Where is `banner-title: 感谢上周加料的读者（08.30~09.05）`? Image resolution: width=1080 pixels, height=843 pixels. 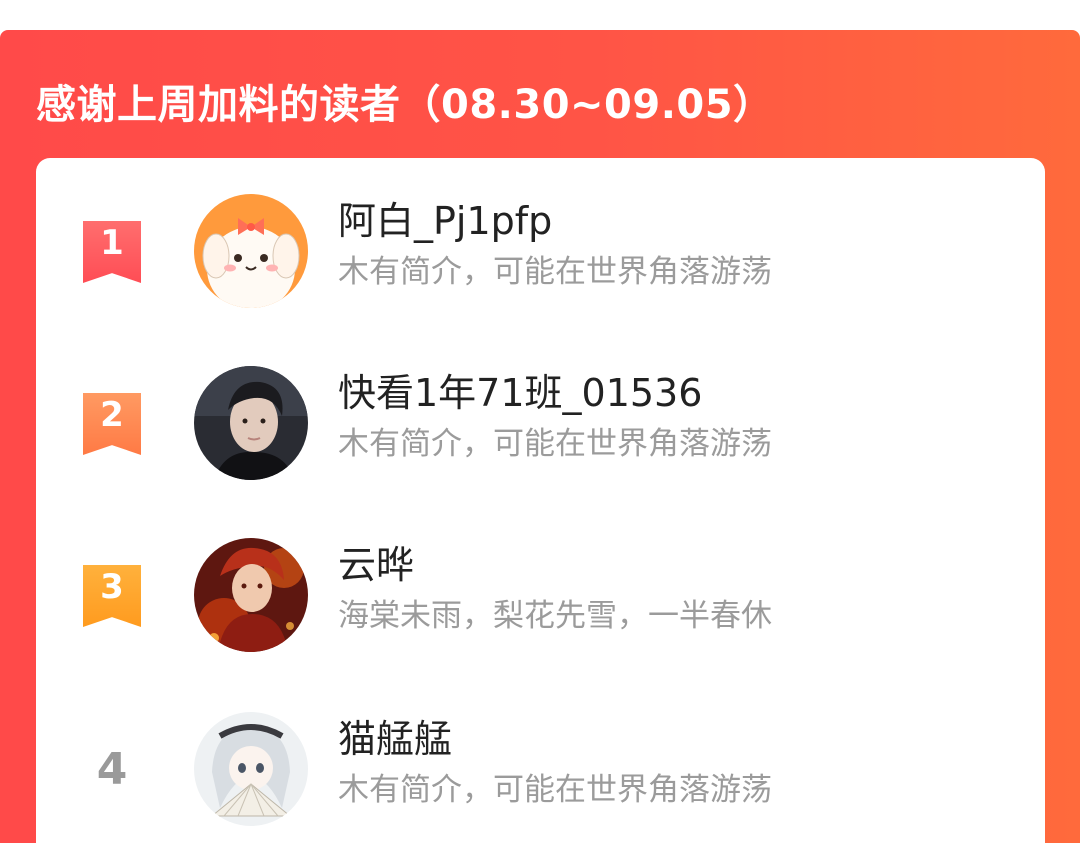 banner-title: 感谢上周加料的读者（08.30~09.05） is located at coordinates (405, 105).